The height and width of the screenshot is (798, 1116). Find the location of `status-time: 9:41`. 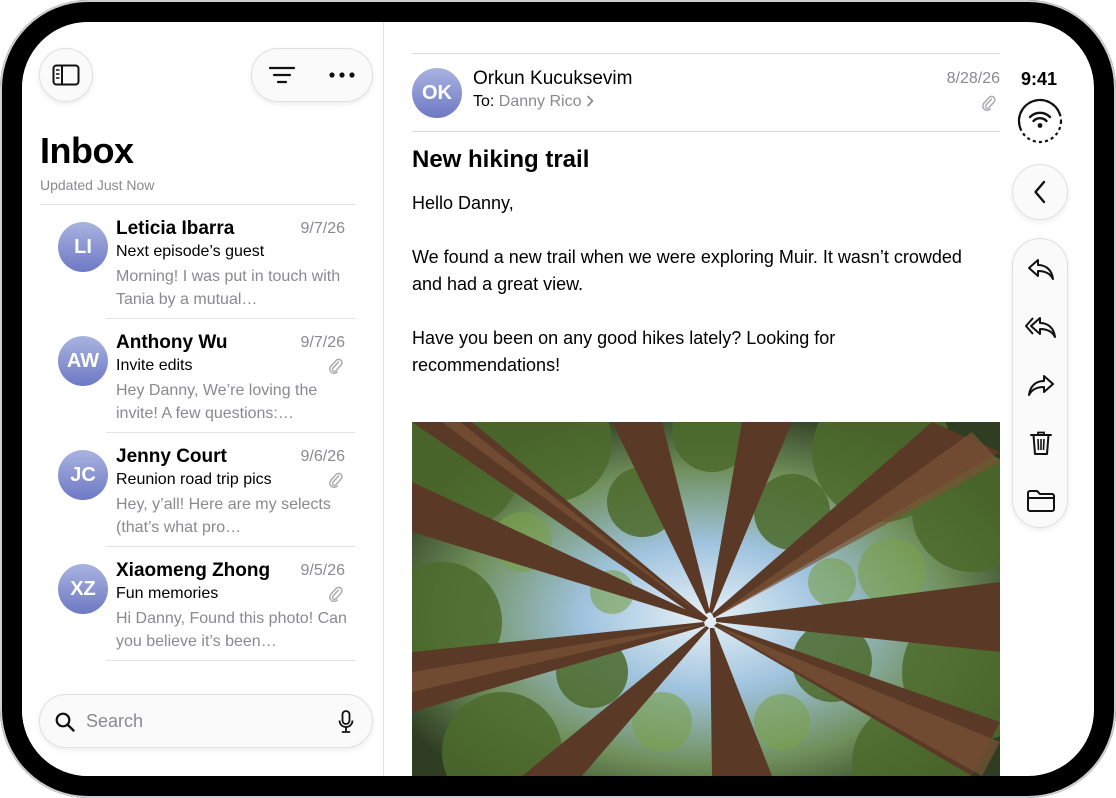

status-time: 9:41 is located at coordinates (1039, 79).